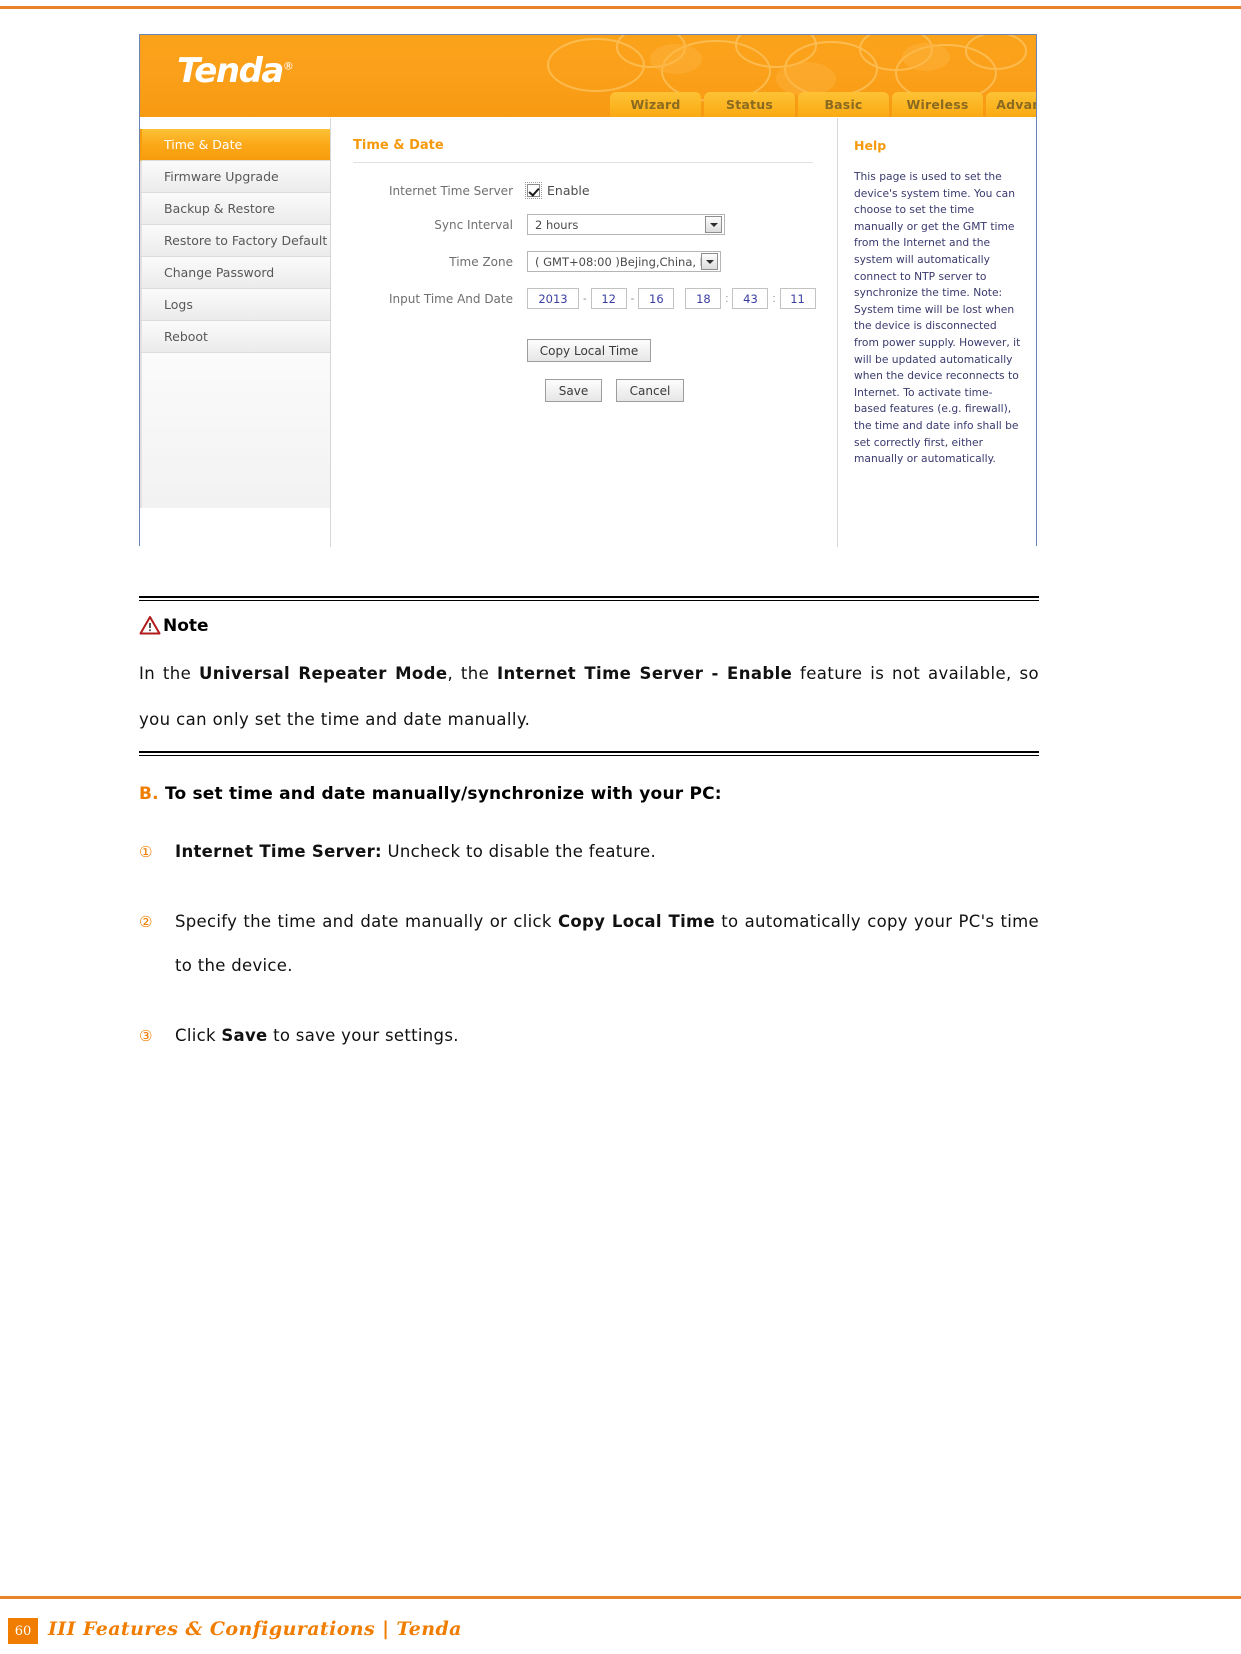  I want to click on note-bold-internet-time-server-enable: Internet Time Server - Enable, so click(644, 673).